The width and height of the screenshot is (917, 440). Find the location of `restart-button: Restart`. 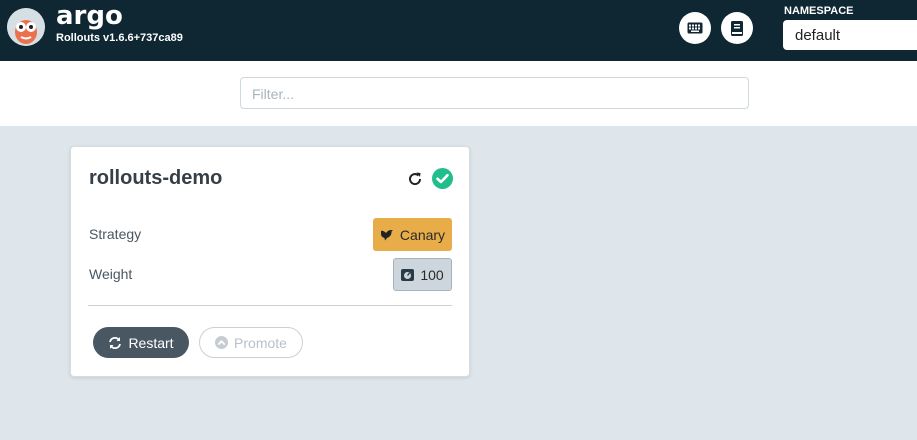

restart-button: Restart is located at coordinates (141, 342).